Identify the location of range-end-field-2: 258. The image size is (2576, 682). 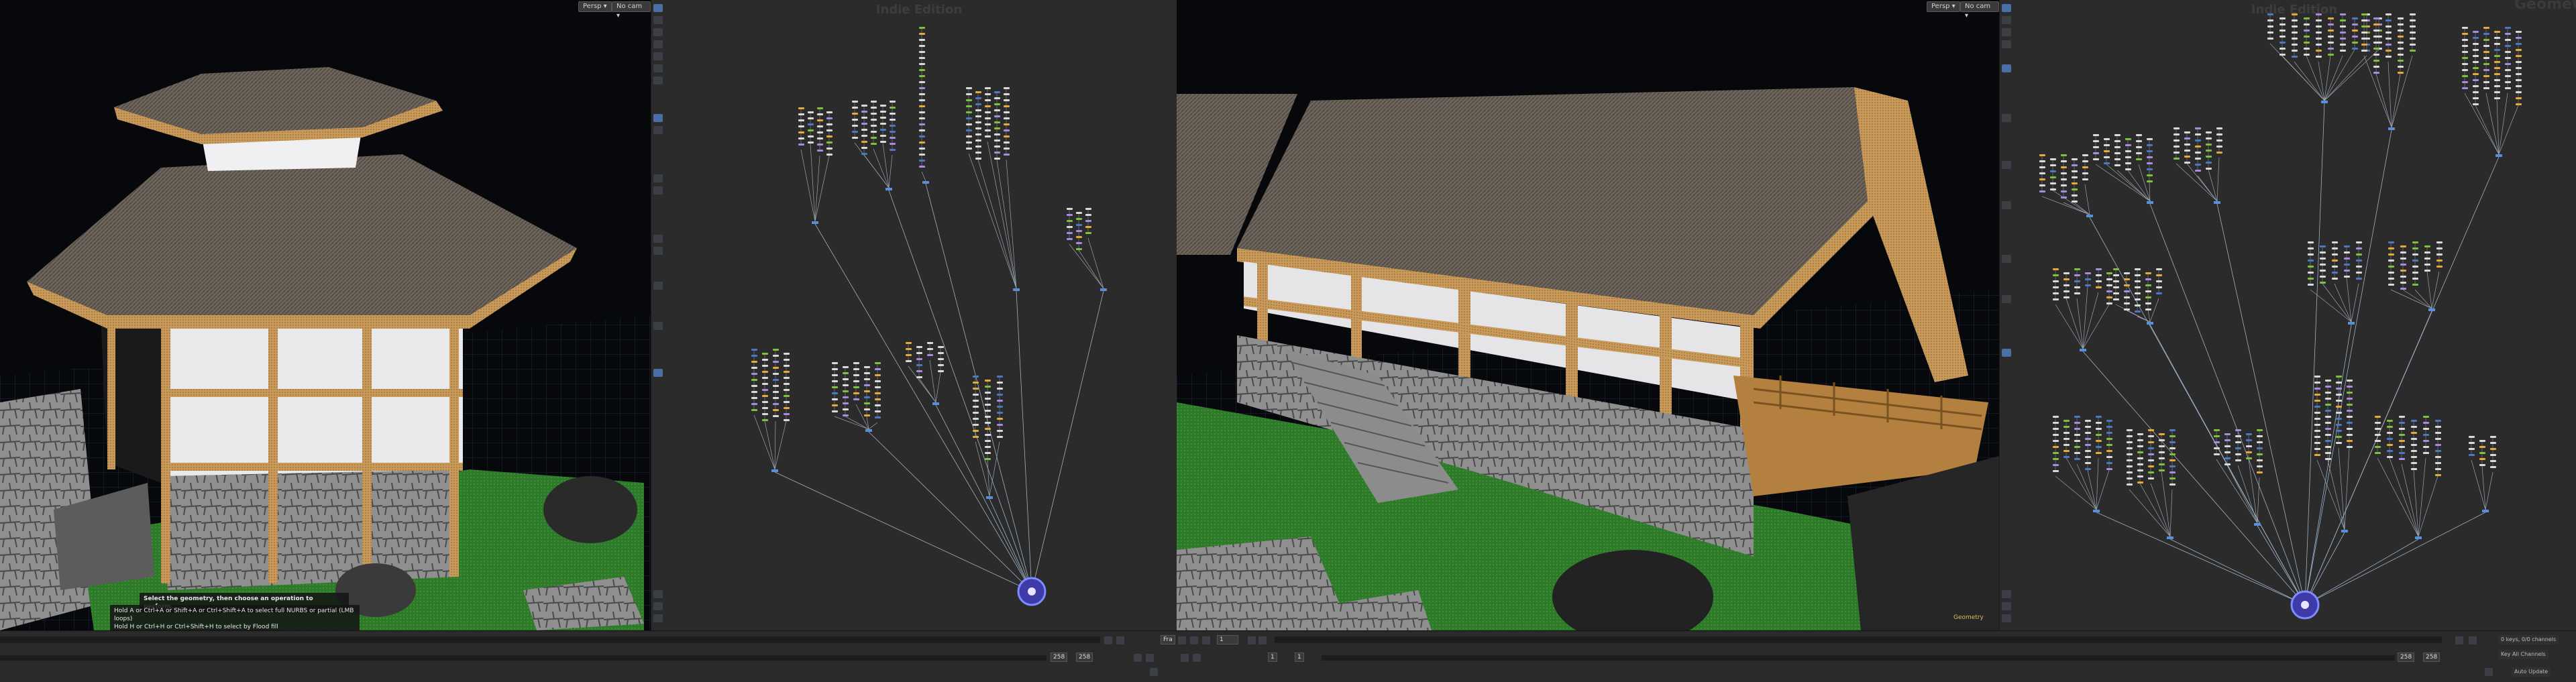
(2431, 657).